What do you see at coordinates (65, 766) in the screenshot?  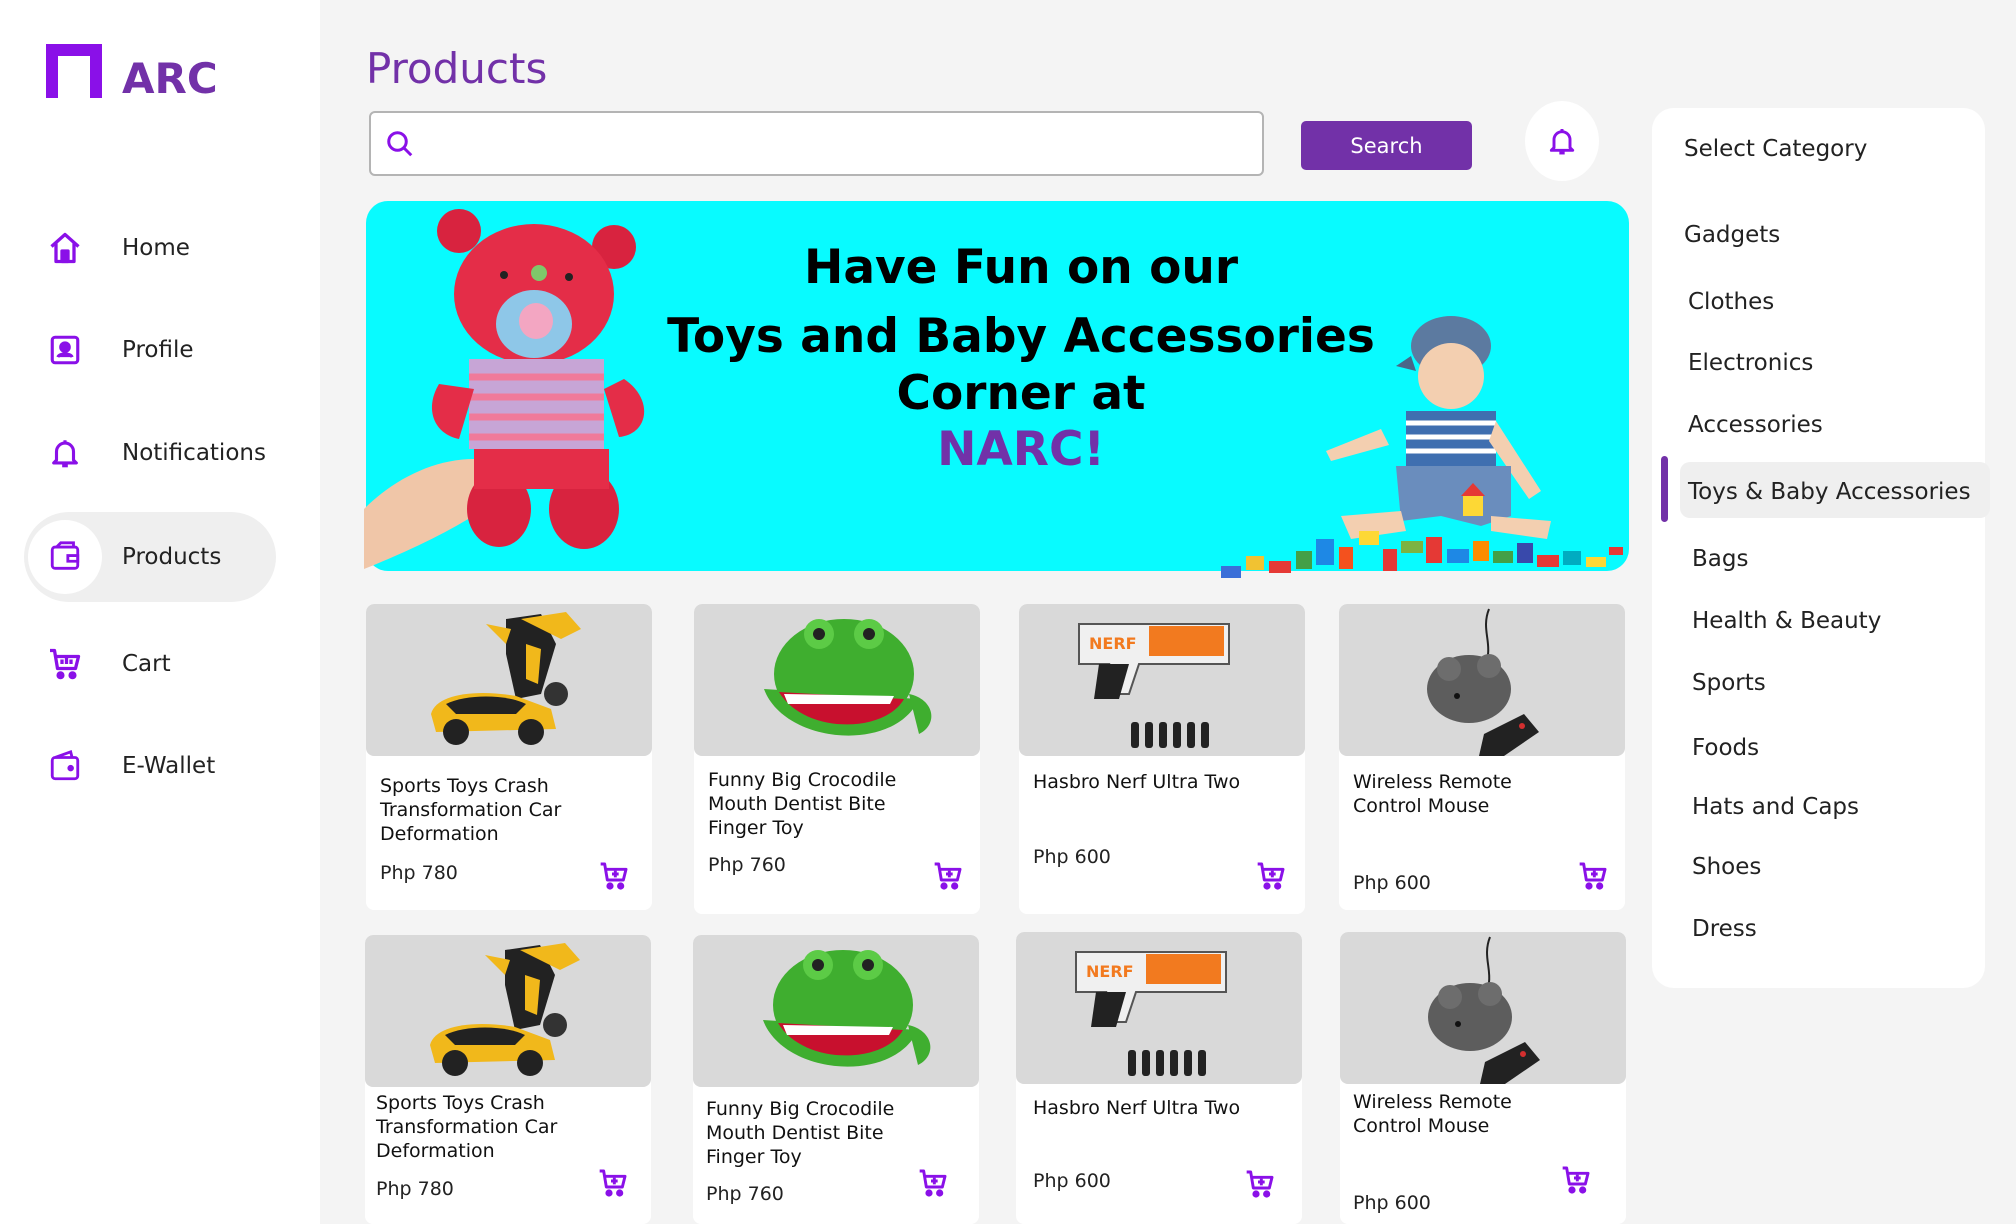 I see `wallet-icon` at bounding box center [65, 766].